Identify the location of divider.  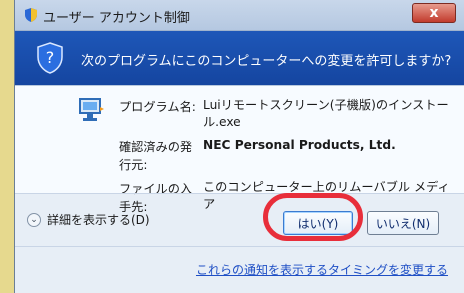
(239, 193).